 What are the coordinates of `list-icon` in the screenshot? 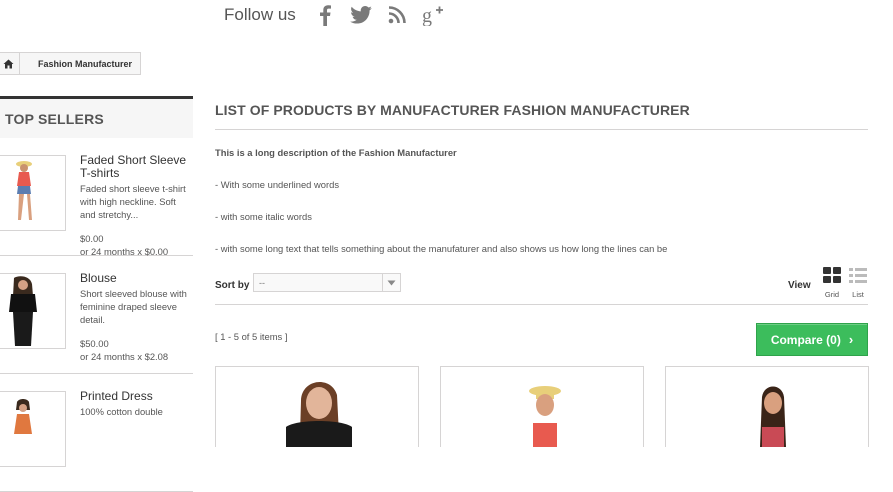 It's located at (858, 275).